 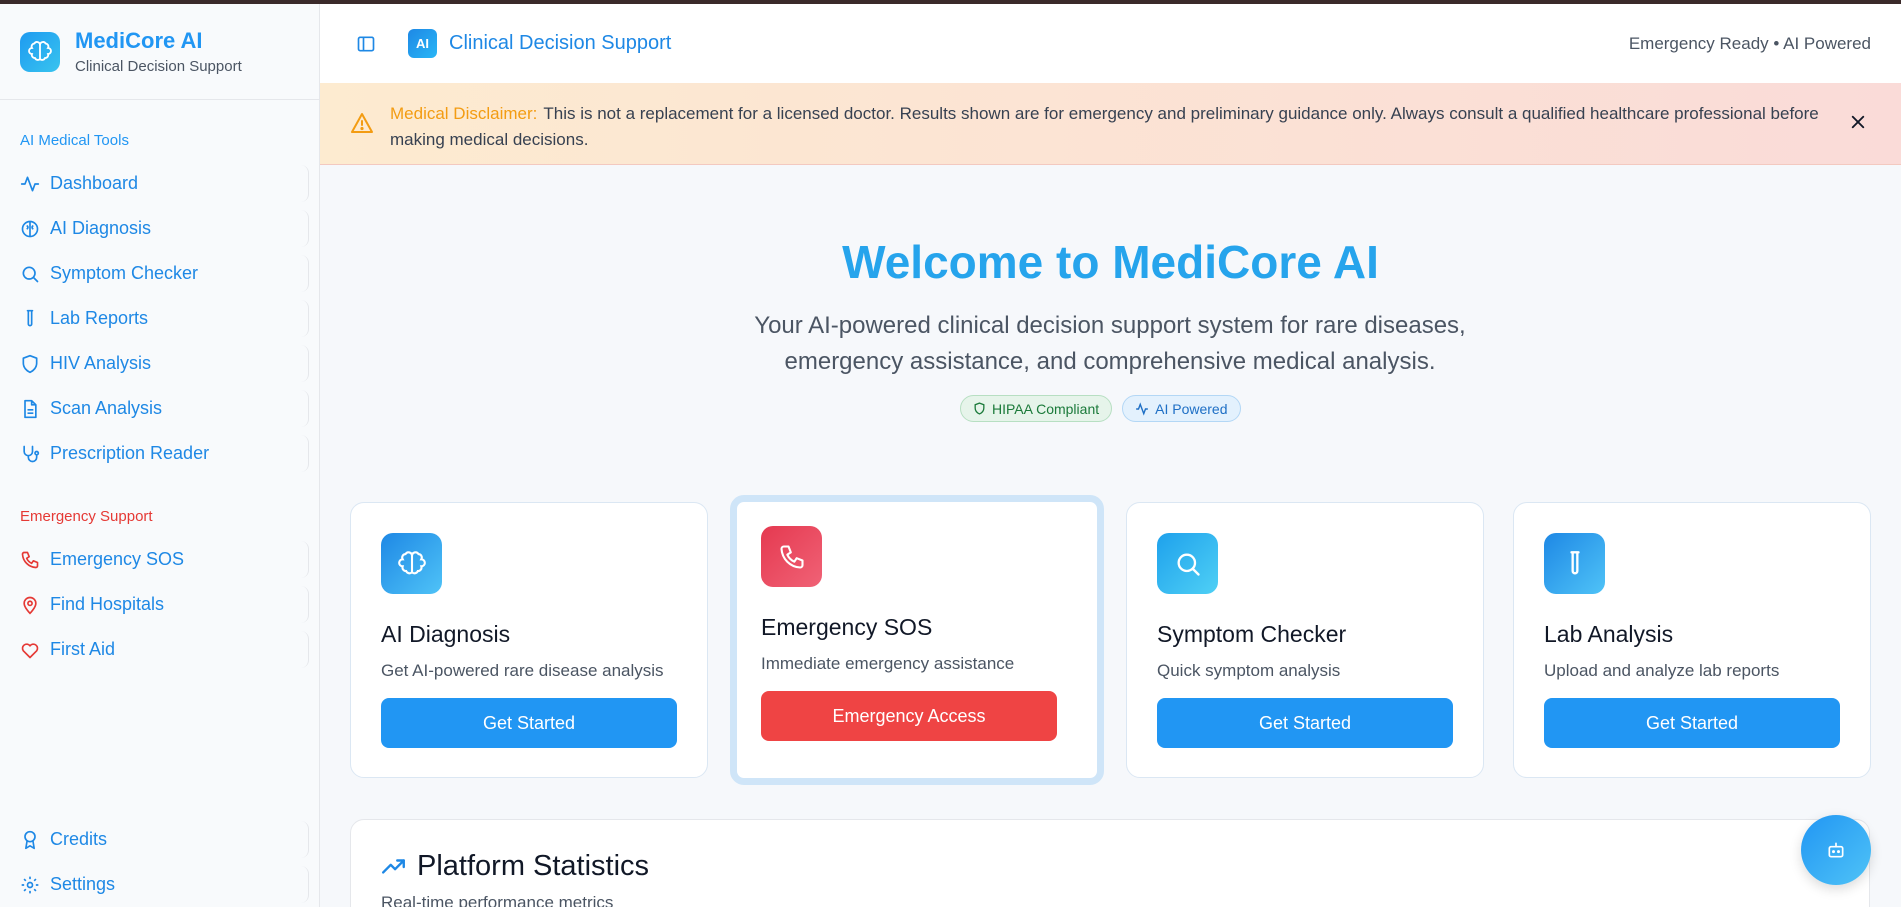 What do you see at coordinates (1609, 634) in the screenshot?
I see `card-title: Lab Analysis` at bounding box center [1609, 634].